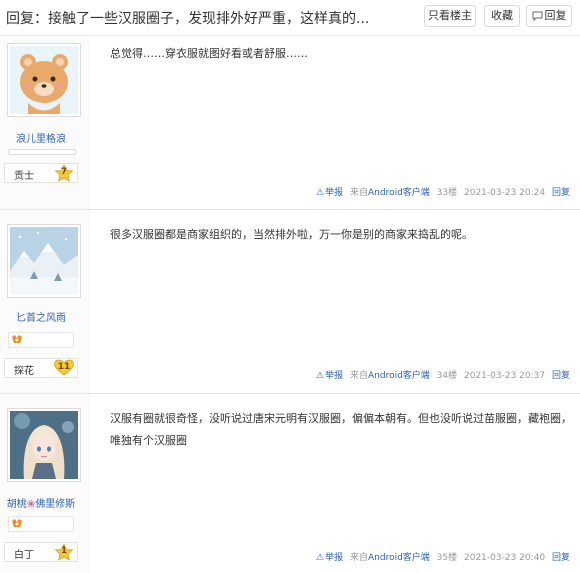 The width and height of the screenshot is (580, 573). What do you see at coordinates (502, 16) in the screenshot?
I see `favorite-button: 收藏` at bounding box center [502, 16].